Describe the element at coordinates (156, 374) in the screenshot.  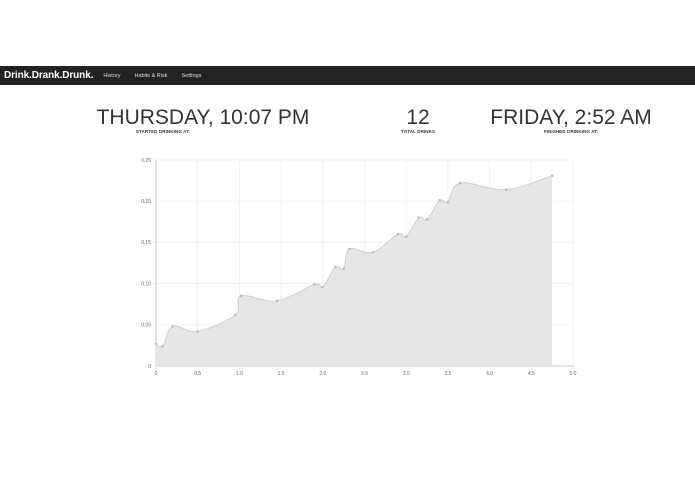
I see `x-tick-label: 0` at that location.